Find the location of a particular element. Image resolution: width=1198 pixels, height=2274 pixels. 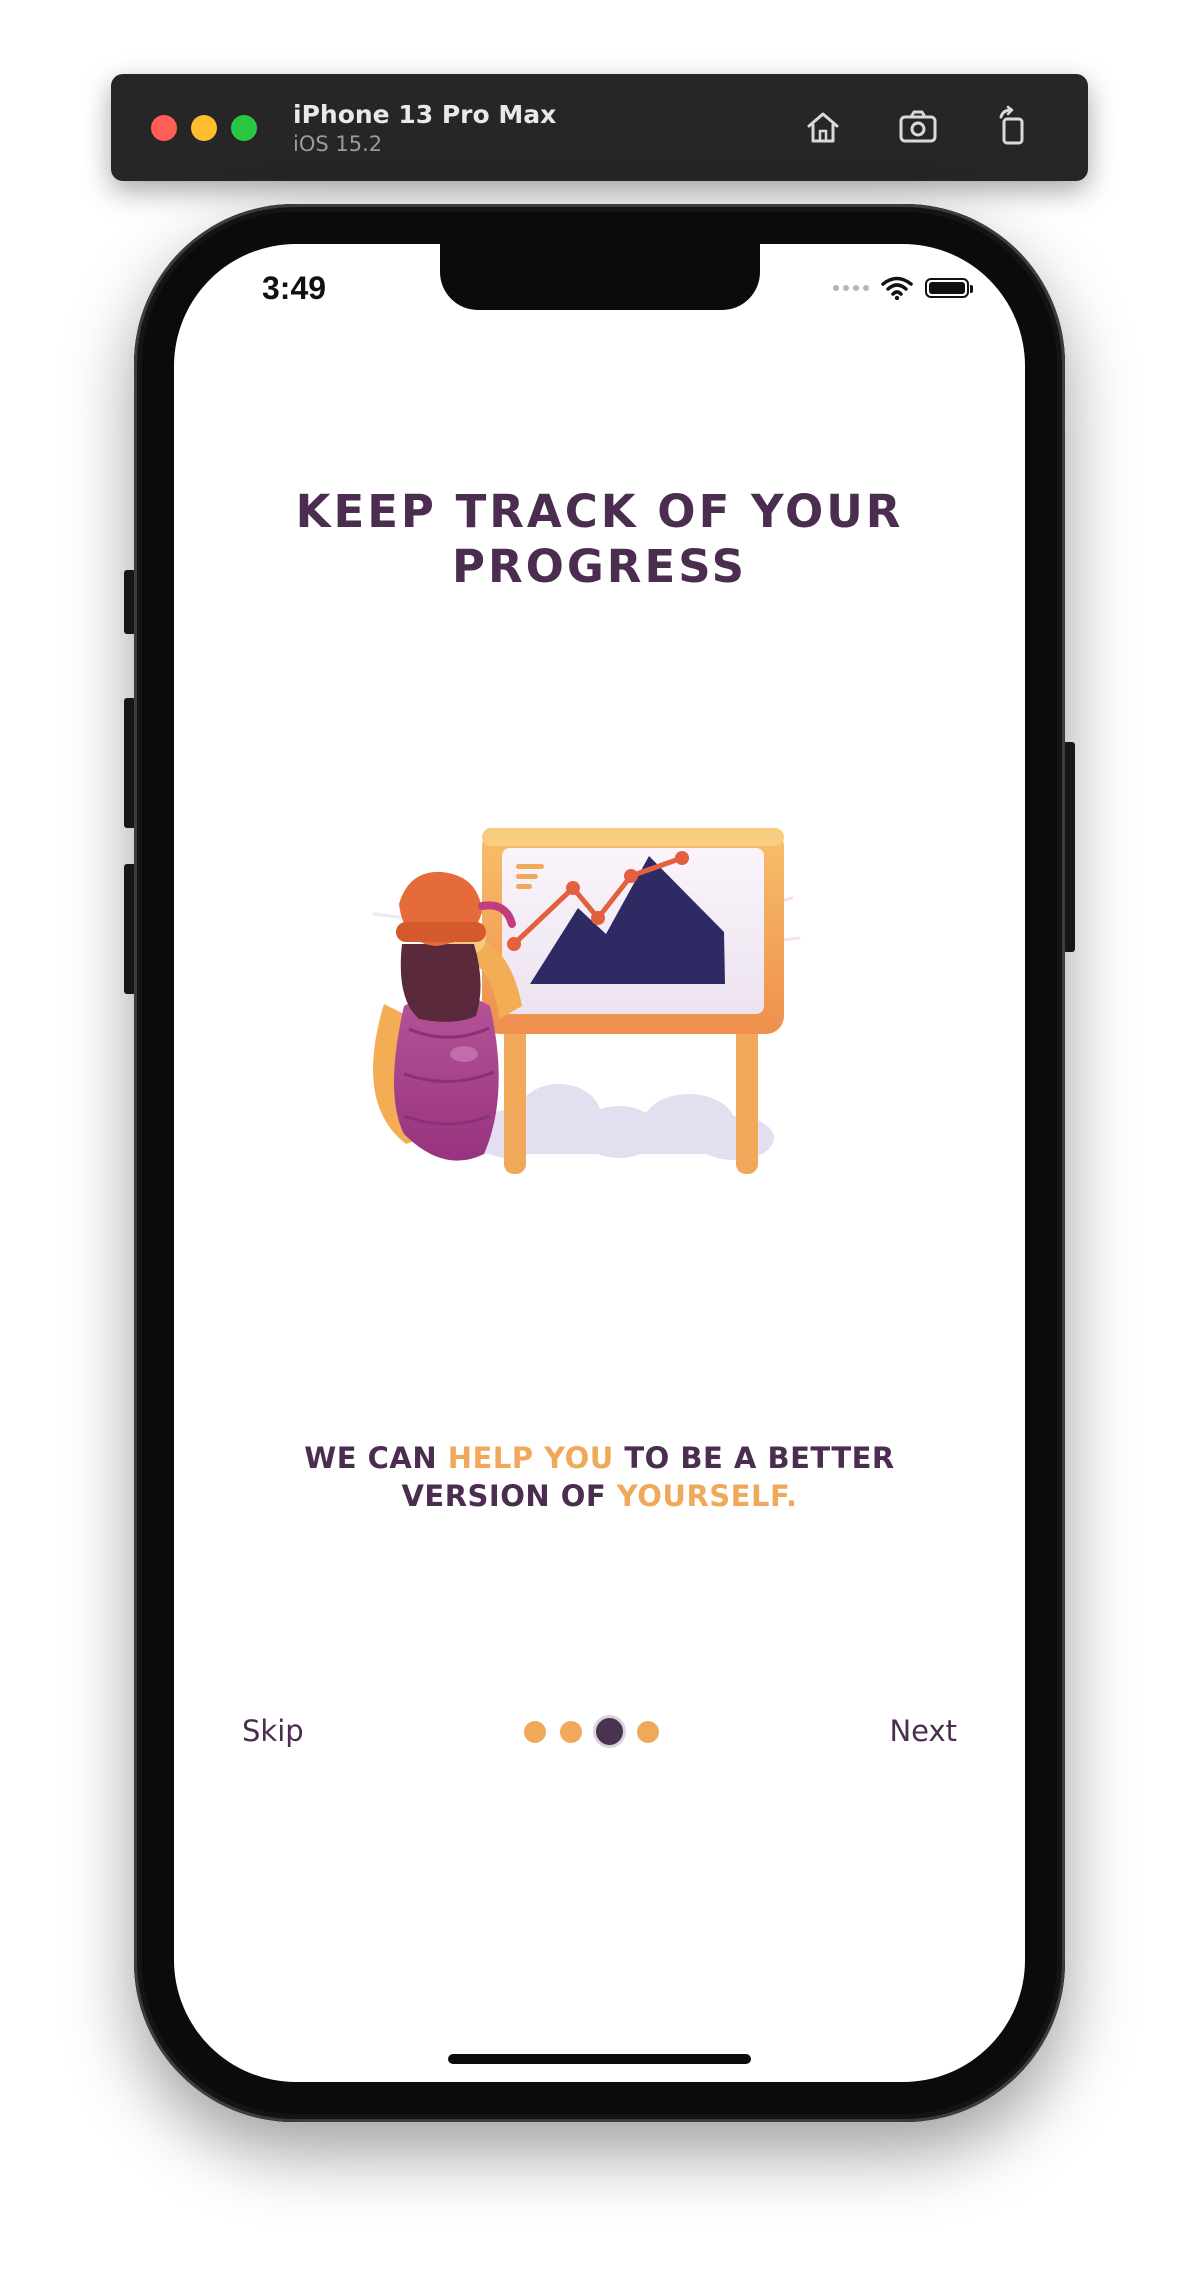

home-indicator is located at coordinates (599, 2059).